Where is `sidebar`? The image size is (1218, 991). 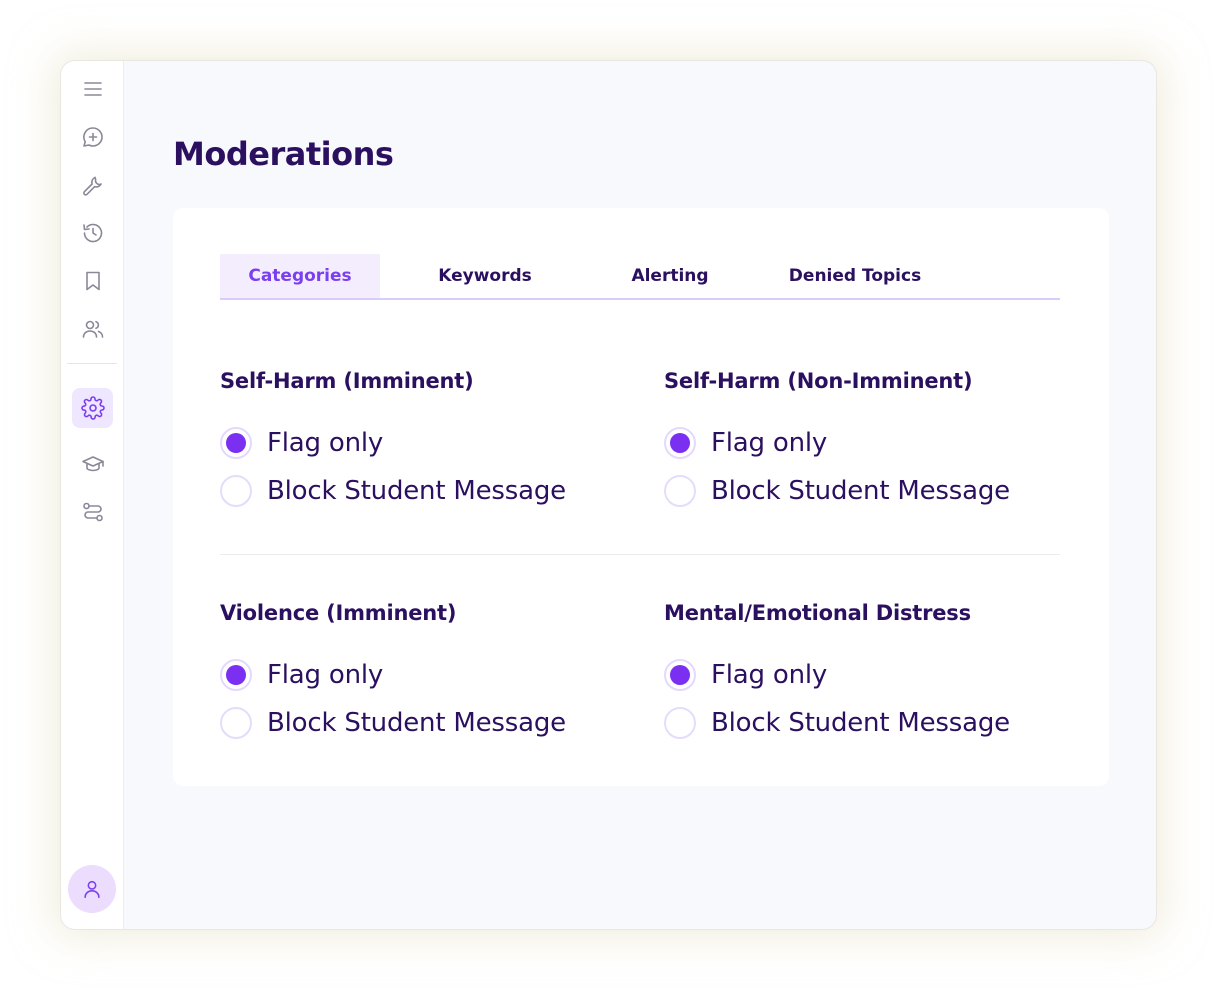 sidebar is located at coordinates (92, 495).